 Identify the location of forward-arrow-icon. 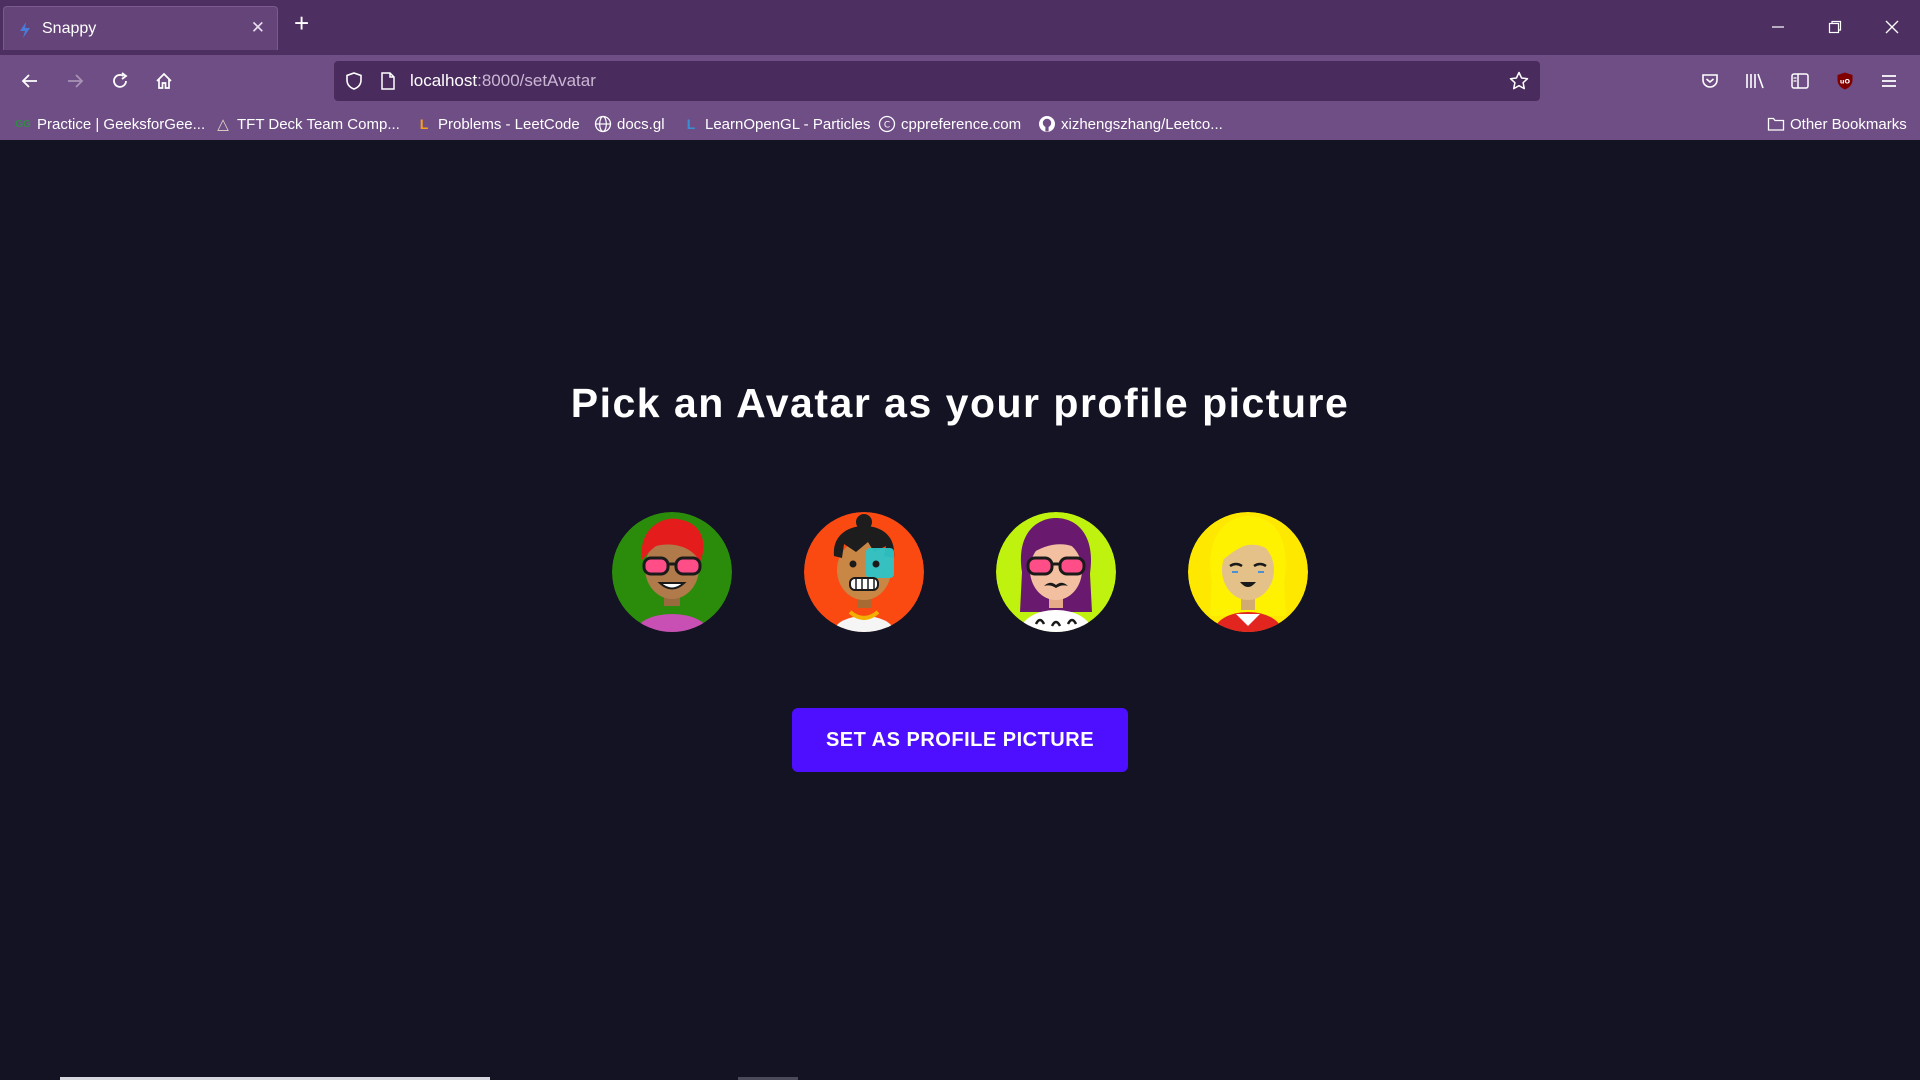
(76, 81).